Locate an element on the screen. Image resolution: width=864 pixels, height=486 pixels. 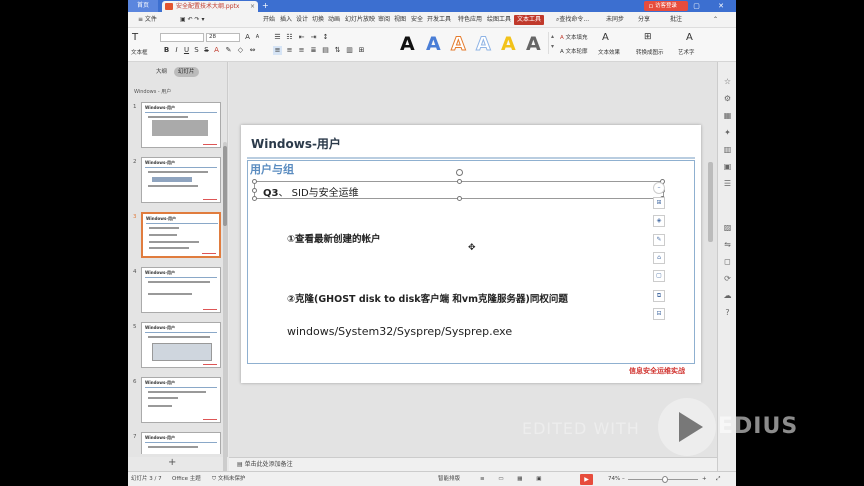
line-spacing-icon: ↕ is located at coordinates (325, 37).